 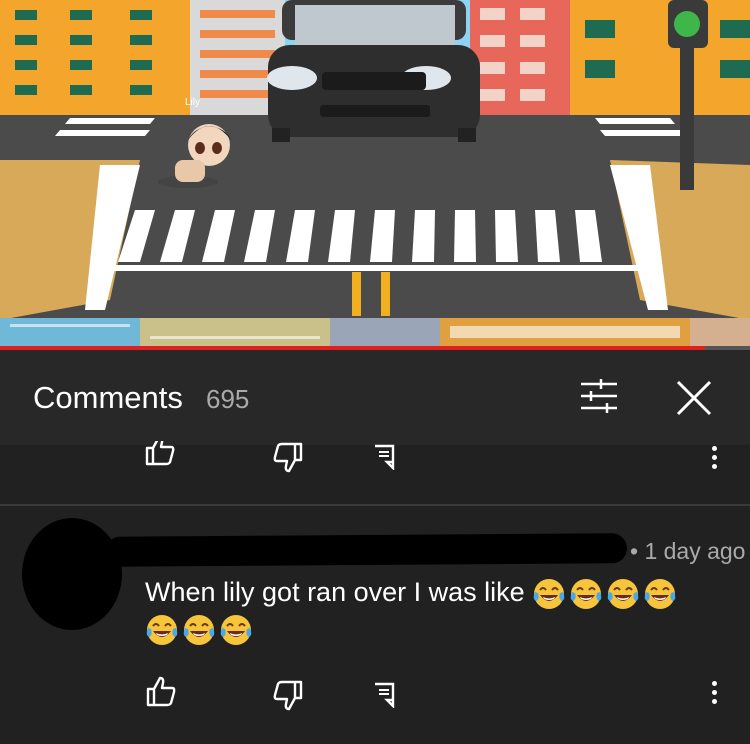 What do you see at coordinates (688, 551) in the screenshot?
I see `comment-timestamp: • 1 day ago` at bounding box center [688, 551].